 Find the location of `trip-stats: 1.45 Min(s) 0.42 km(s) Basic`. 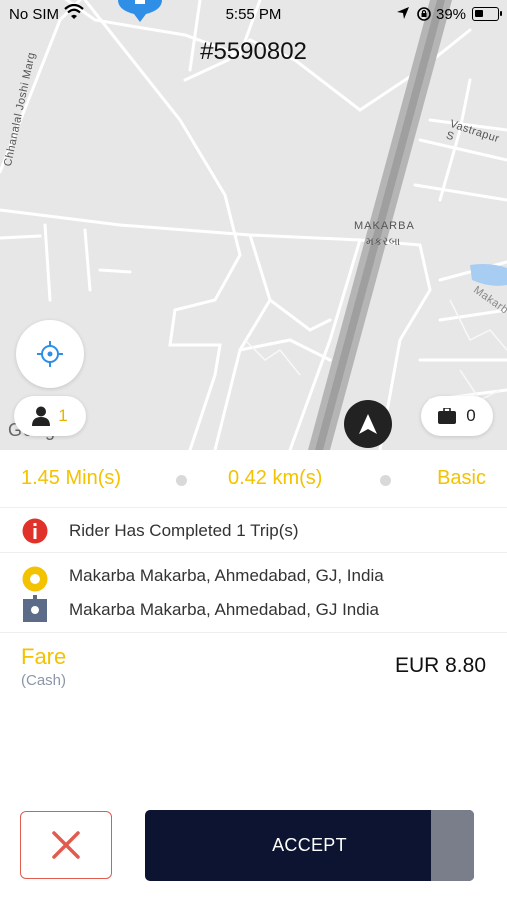

trip-stats: 1.45 Min(s) 0.42 km(s) Basic is located at coordinates (253, 479).